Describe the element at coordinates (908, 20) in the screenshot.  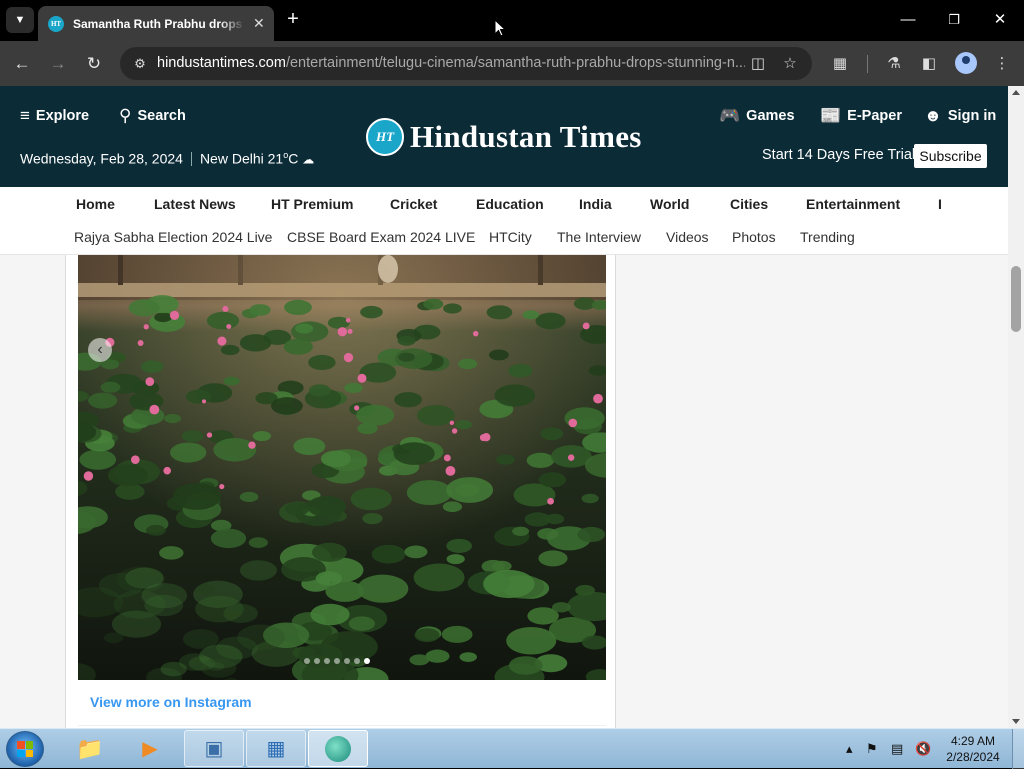
I see `minimize-button: —` at that location.